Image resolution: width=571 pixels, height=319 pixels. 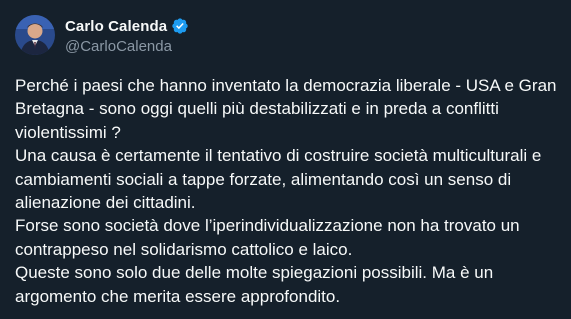 What do you see at coordinates (127, 47) in the screenshot?
I see `author-handle: @CarloCalenda` at bounding box center [127, 47].